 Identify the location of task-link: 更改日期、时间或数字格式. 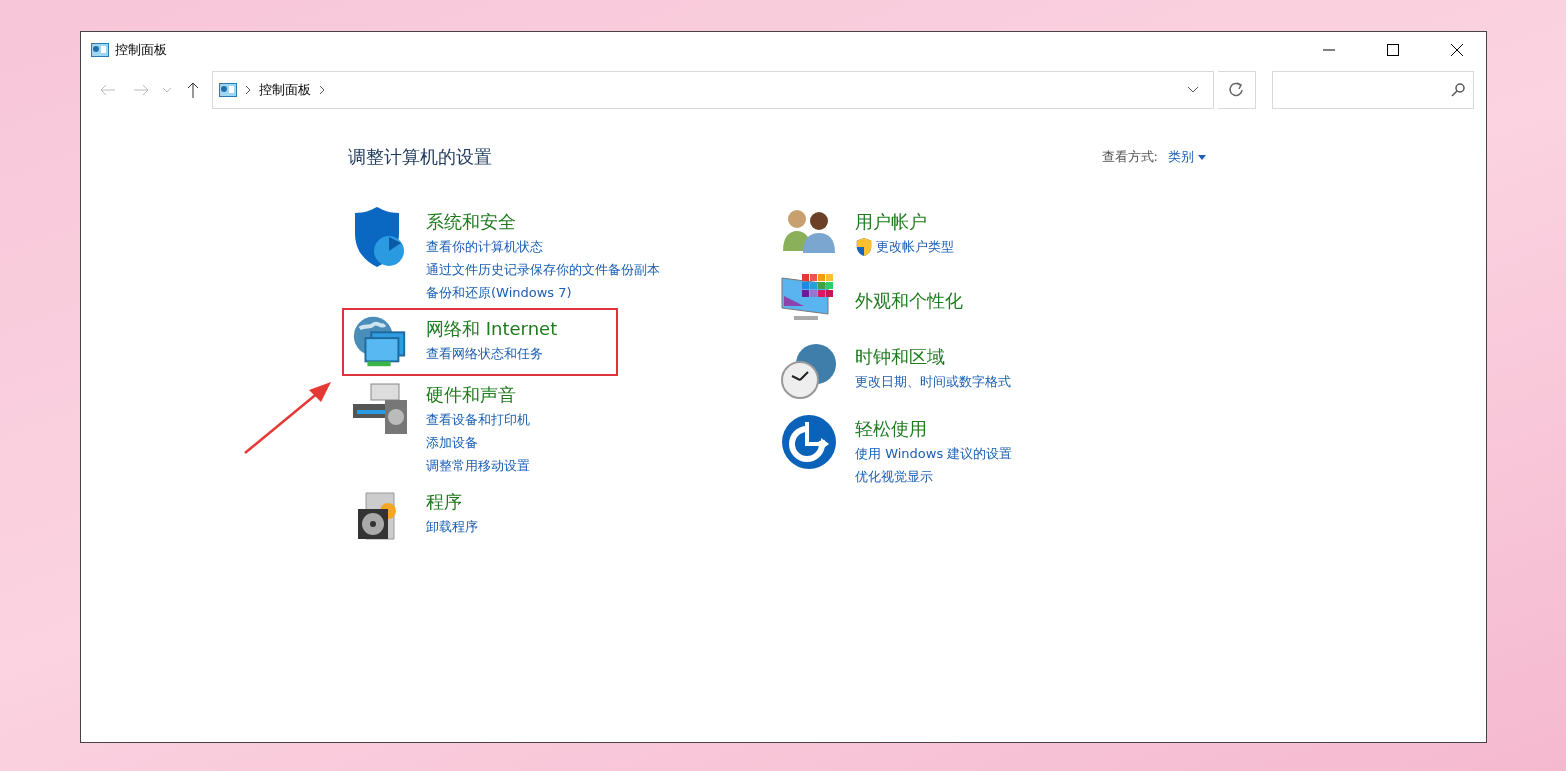
(933, 381).